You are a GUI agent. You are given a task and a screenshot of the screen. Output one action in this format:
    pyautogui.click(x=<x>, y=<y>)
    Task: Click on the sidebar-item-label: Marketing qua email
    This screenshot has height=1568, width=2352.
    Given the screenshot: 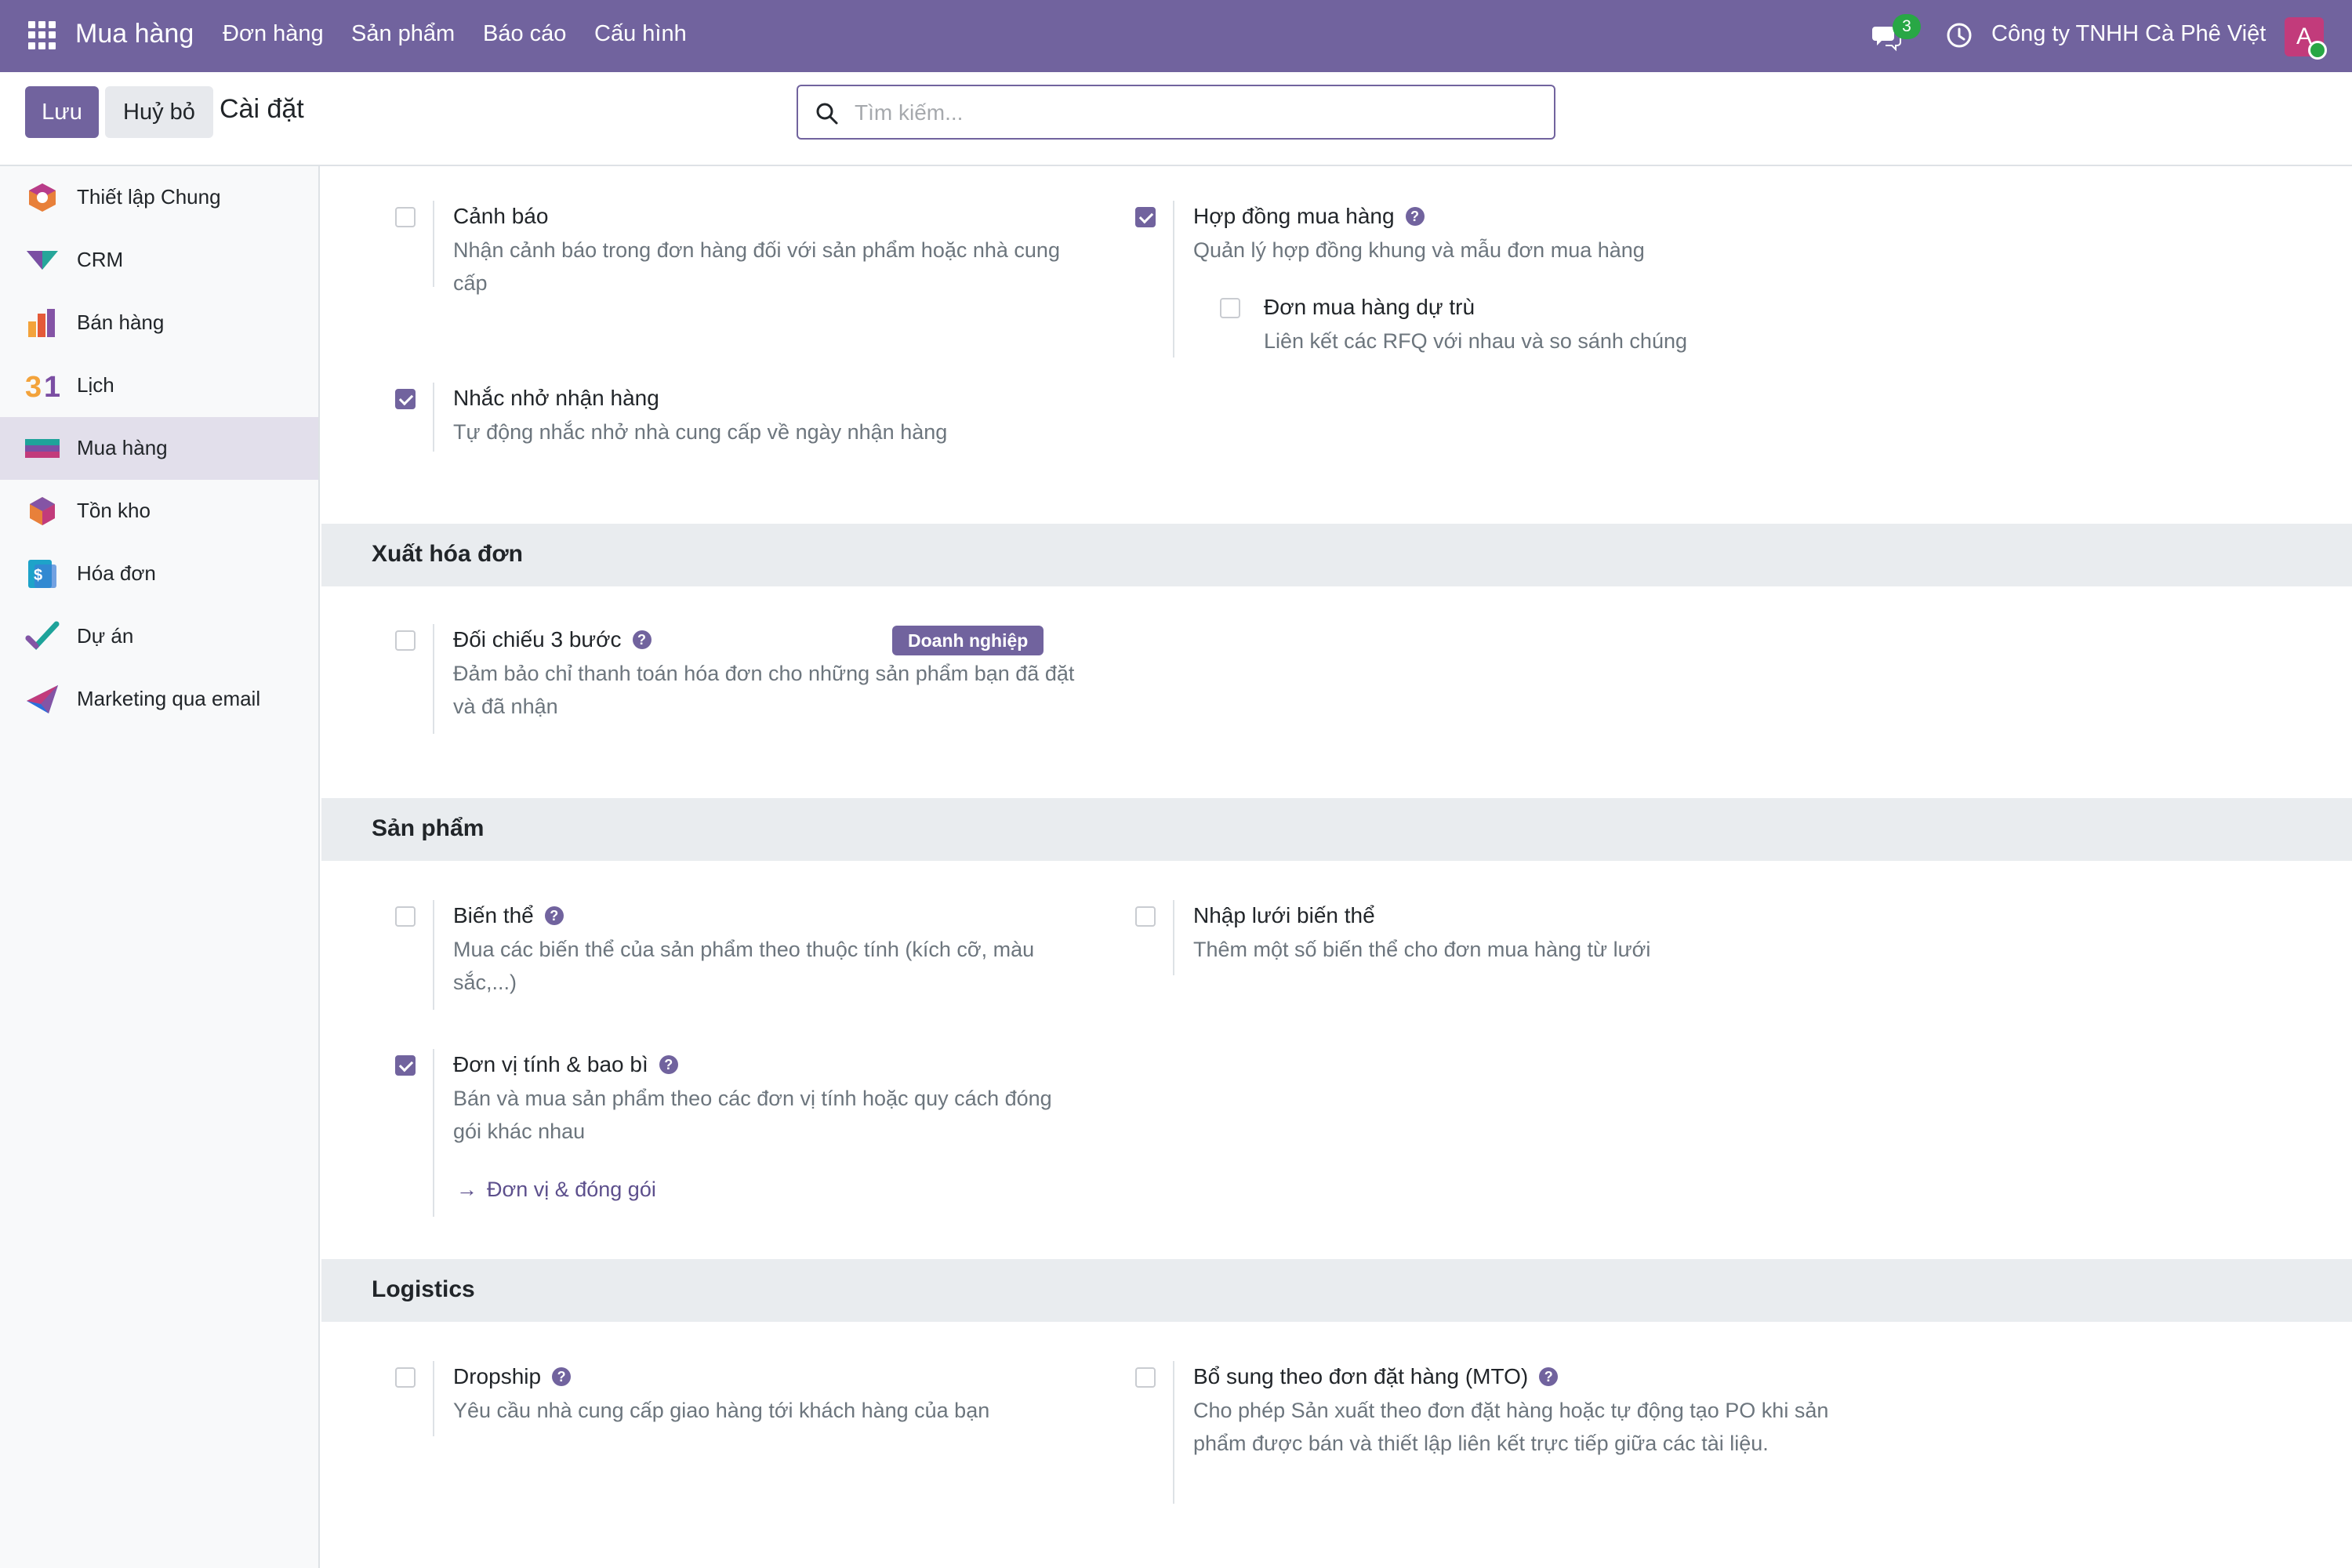 What is the action you would take?
    pyautogui.click(x=169, y=698)
    